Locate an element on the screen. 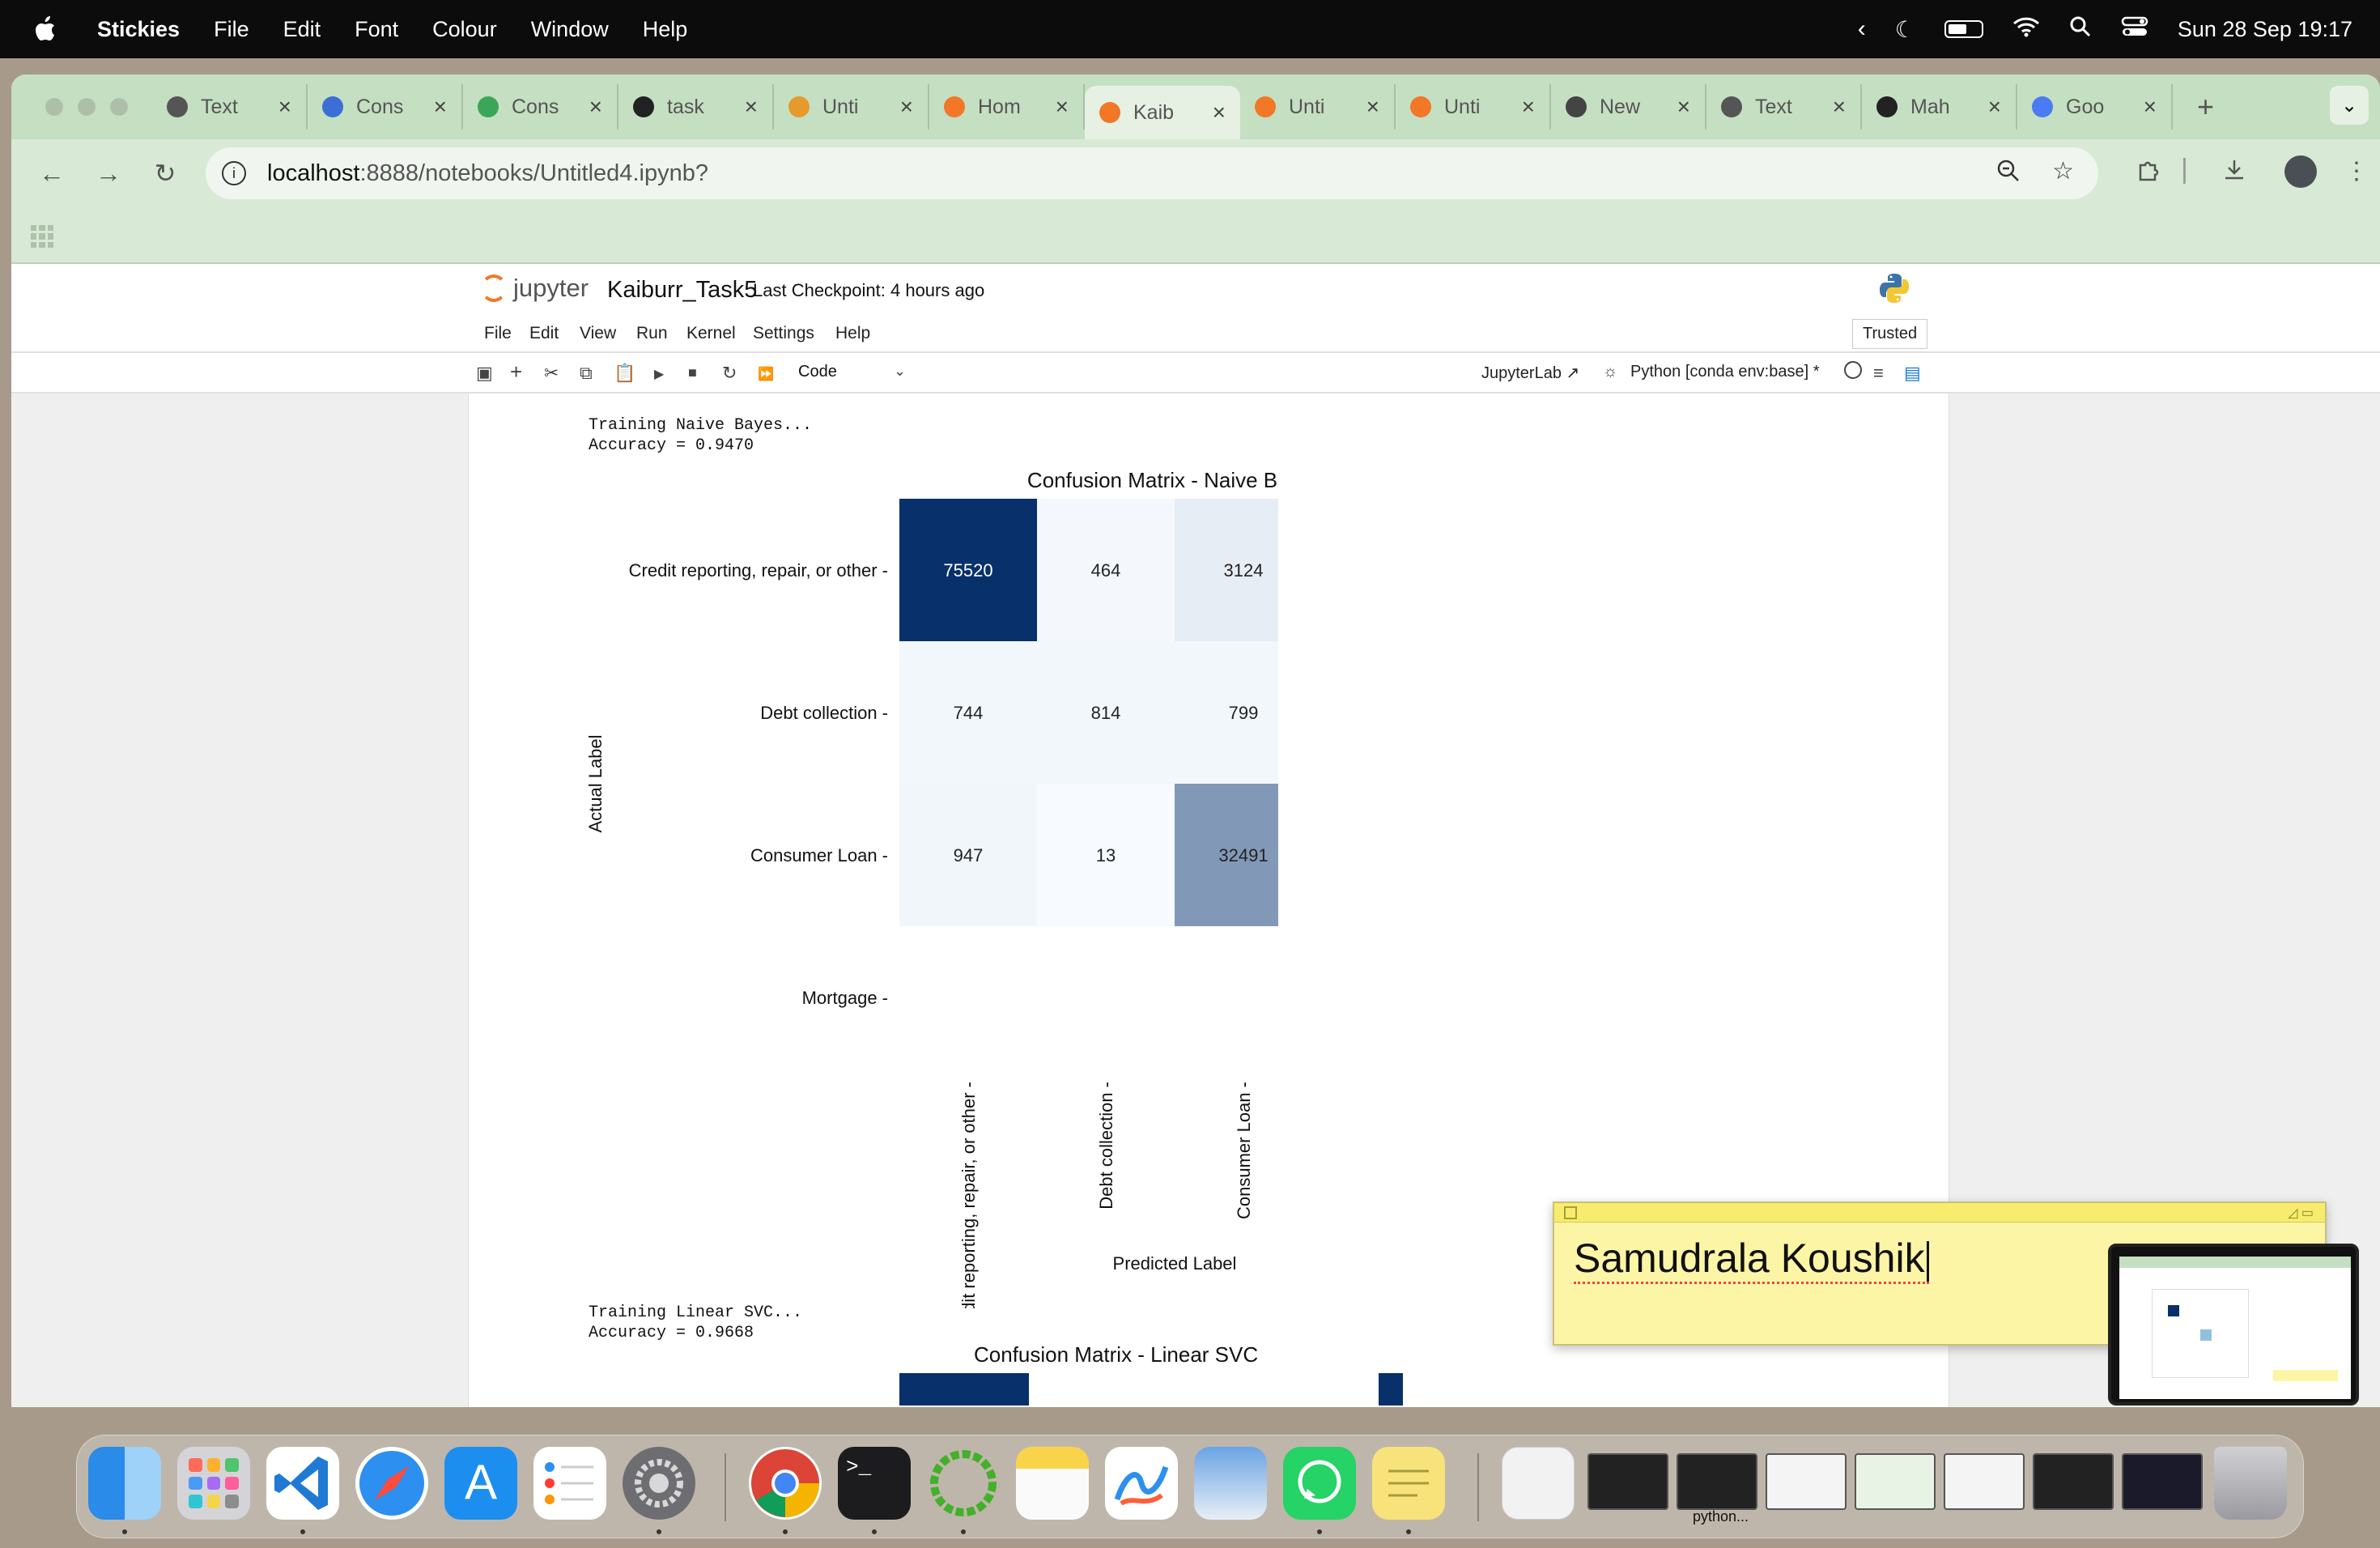 The width and height of the screenshot is (2380, 1548). freeform-icon is located at coordinates (1142, 1484).